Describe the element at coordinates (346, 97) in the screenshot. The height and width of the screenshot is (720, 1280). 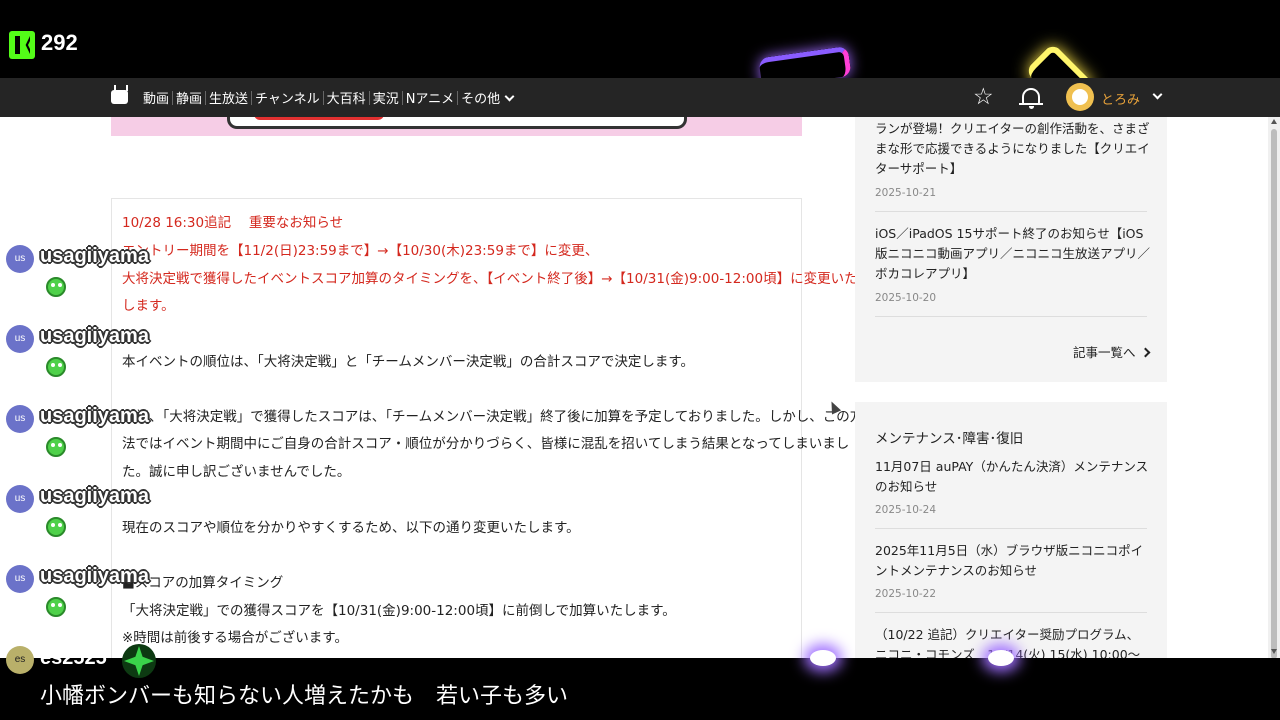
I see `nav-item-dic: 大百科` at that location.